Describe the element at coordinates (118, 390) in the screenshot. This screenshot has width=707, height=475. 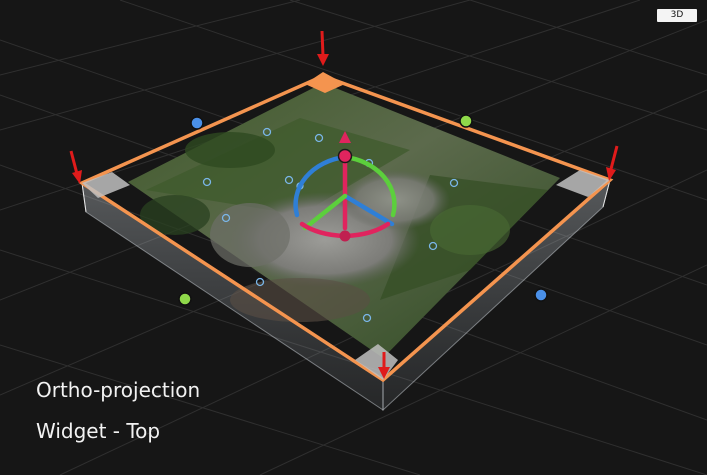
I see `caption-line-1: Ortho-projection` at that location.